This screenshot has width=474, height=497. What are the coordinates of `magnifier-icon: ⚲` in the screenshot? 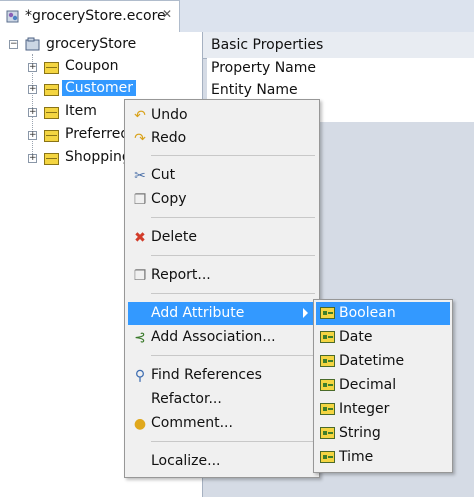 It's located at (140, 376).